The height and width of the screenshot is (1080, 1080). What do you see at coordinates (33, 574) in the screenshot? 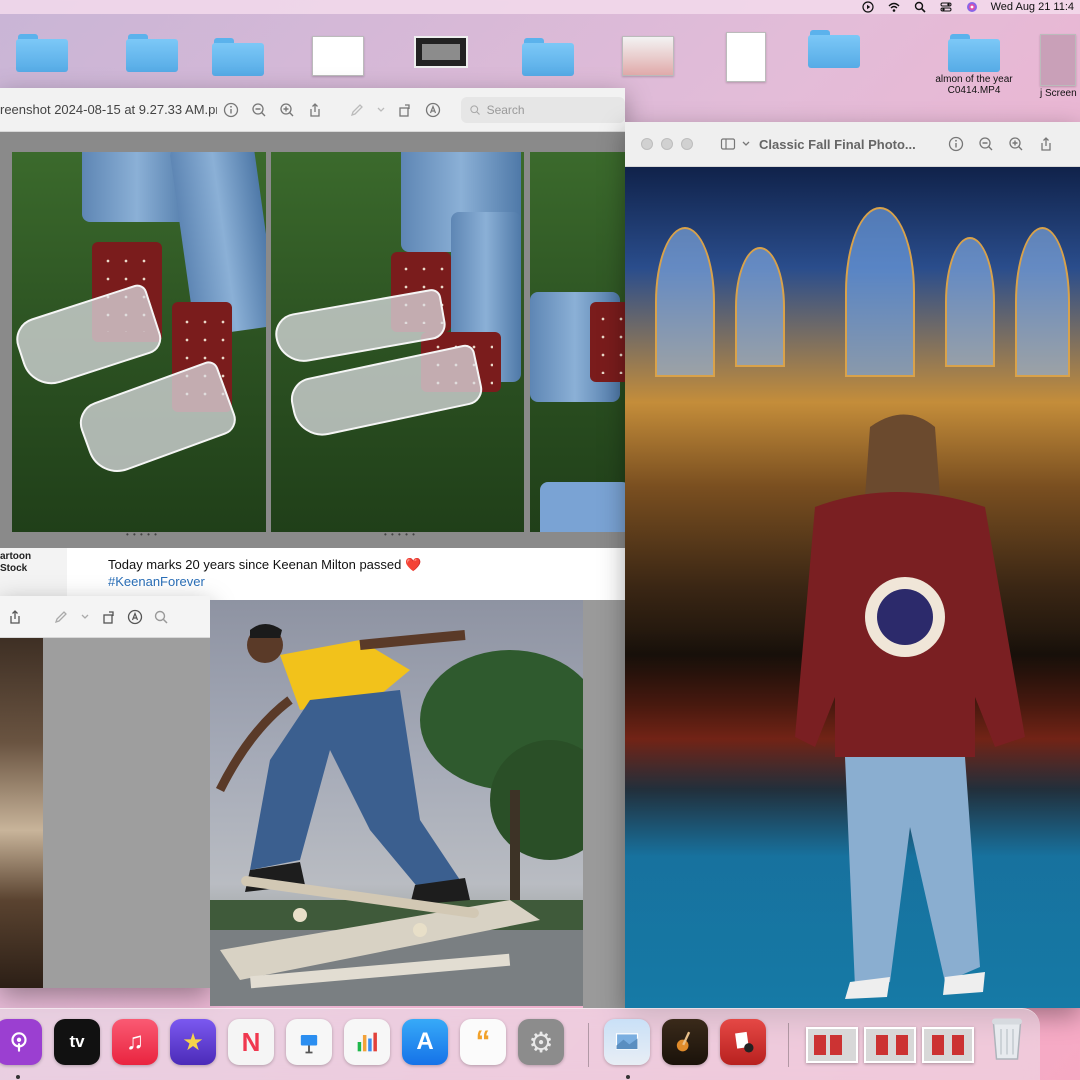
I see `tweet-side-panel: artoon Stock` at bounding box center [33, 574].